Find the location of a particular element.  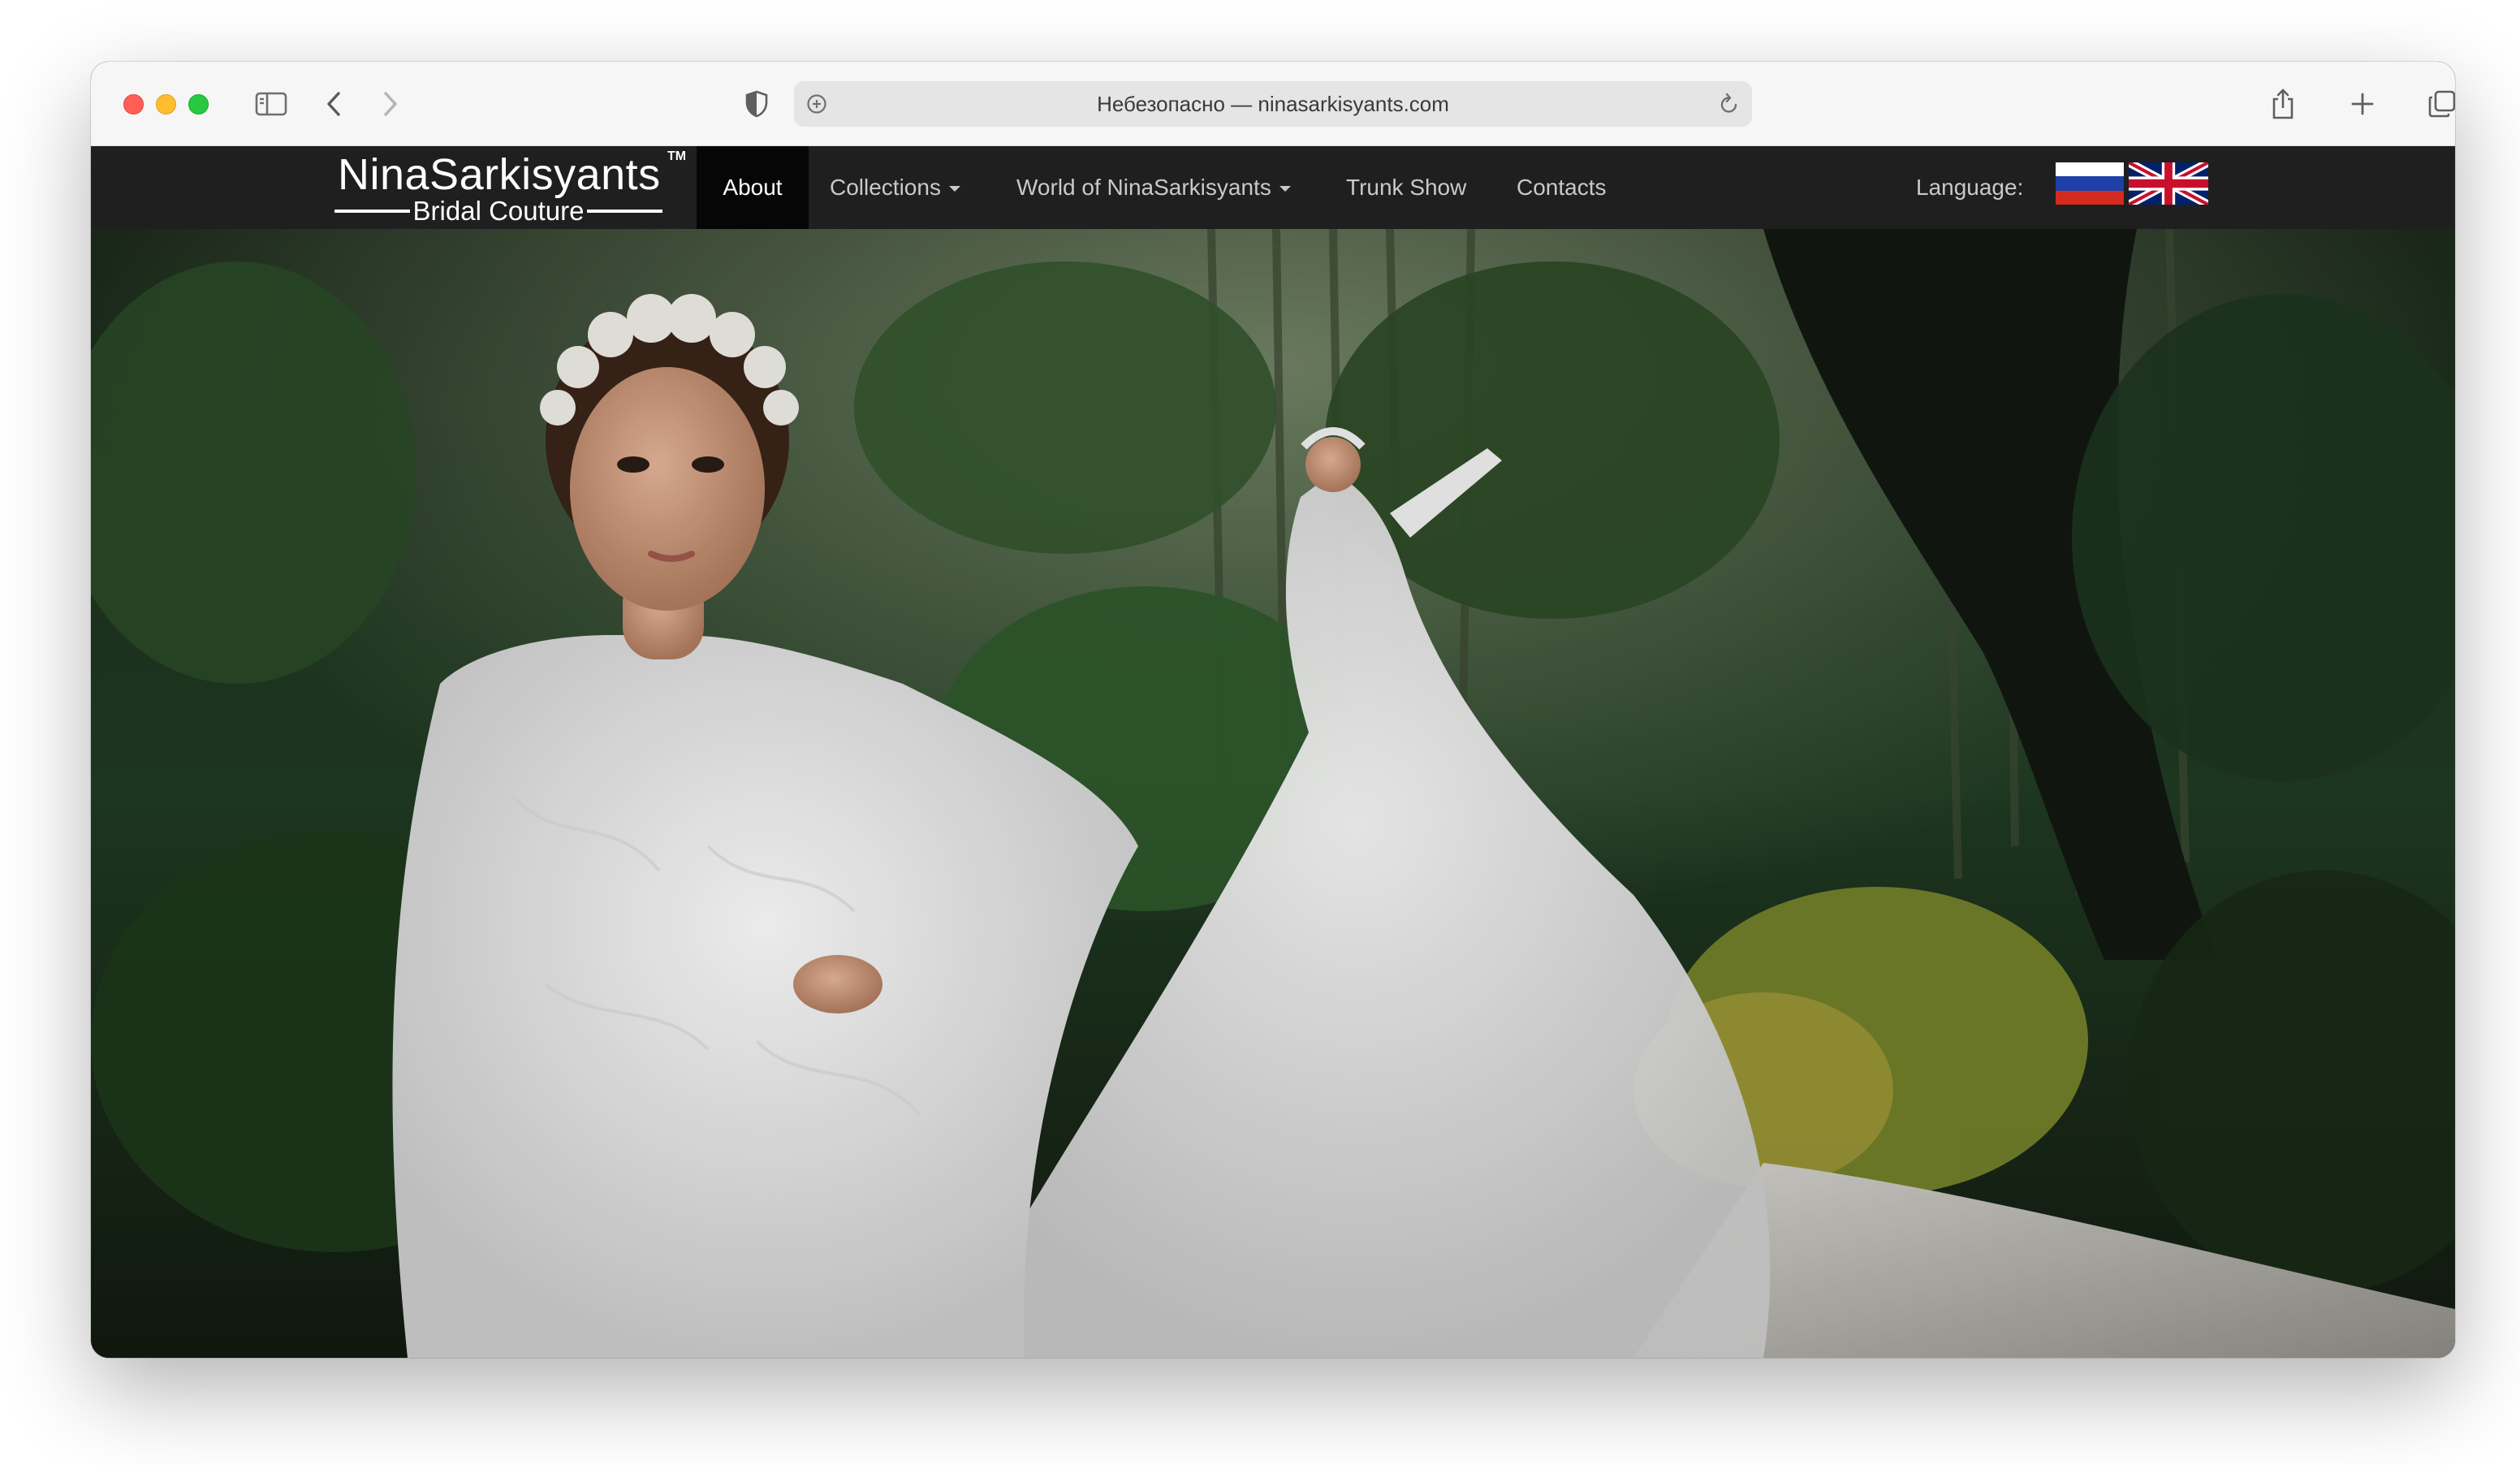

logo-trademark: TM is located at coordinates (677, 156).